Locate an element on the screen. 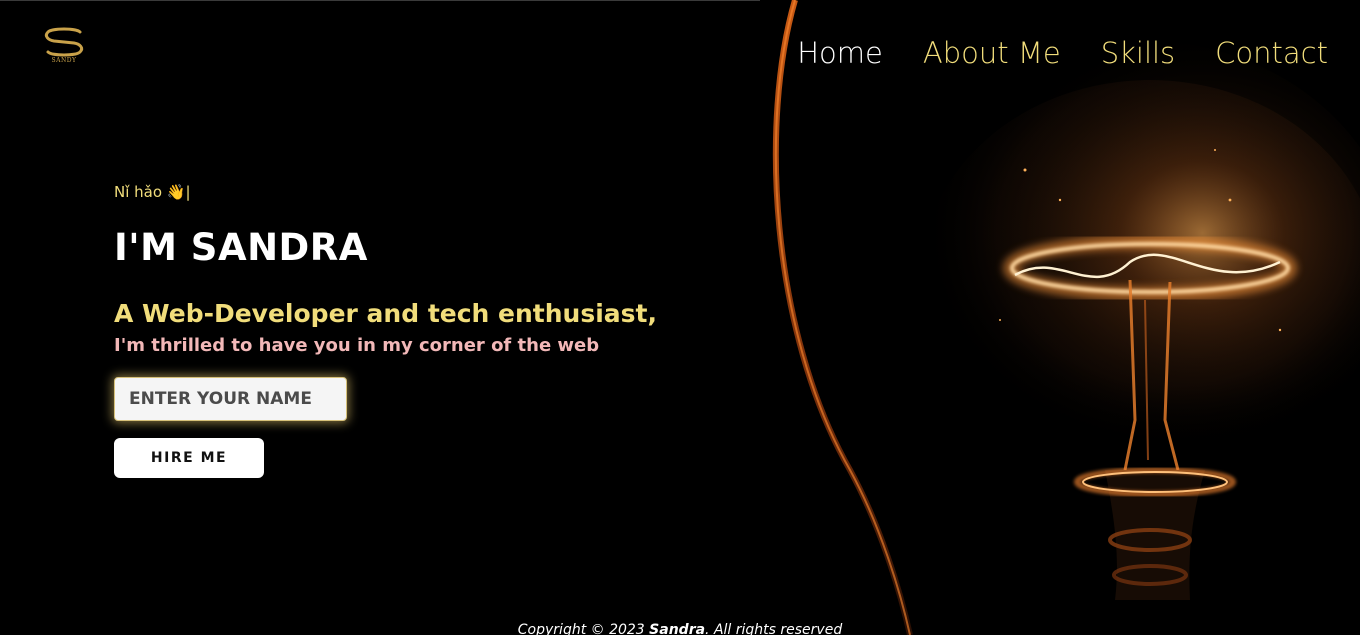  site-logo: SANDY is located at coordinates (64, 48).